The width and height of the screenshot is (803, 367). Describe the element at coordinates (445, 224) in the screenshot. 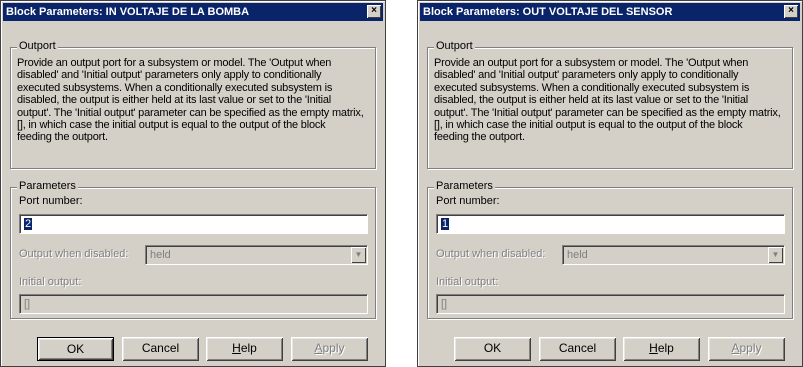

I see `port-number-value: 1` at that location.